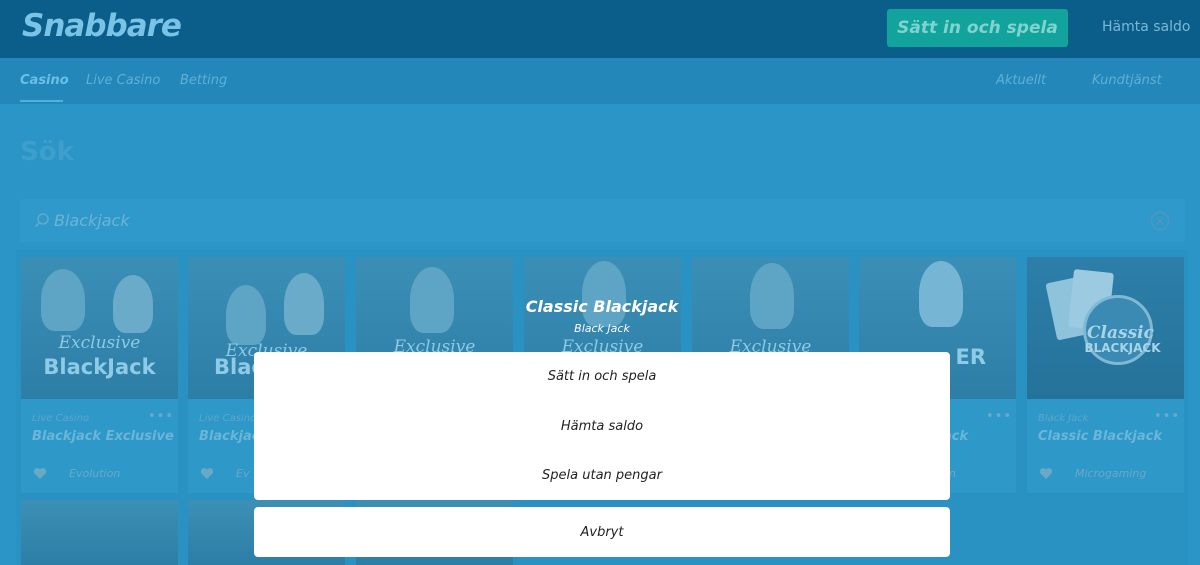  I want to click on search-icon, so click(41, 220).